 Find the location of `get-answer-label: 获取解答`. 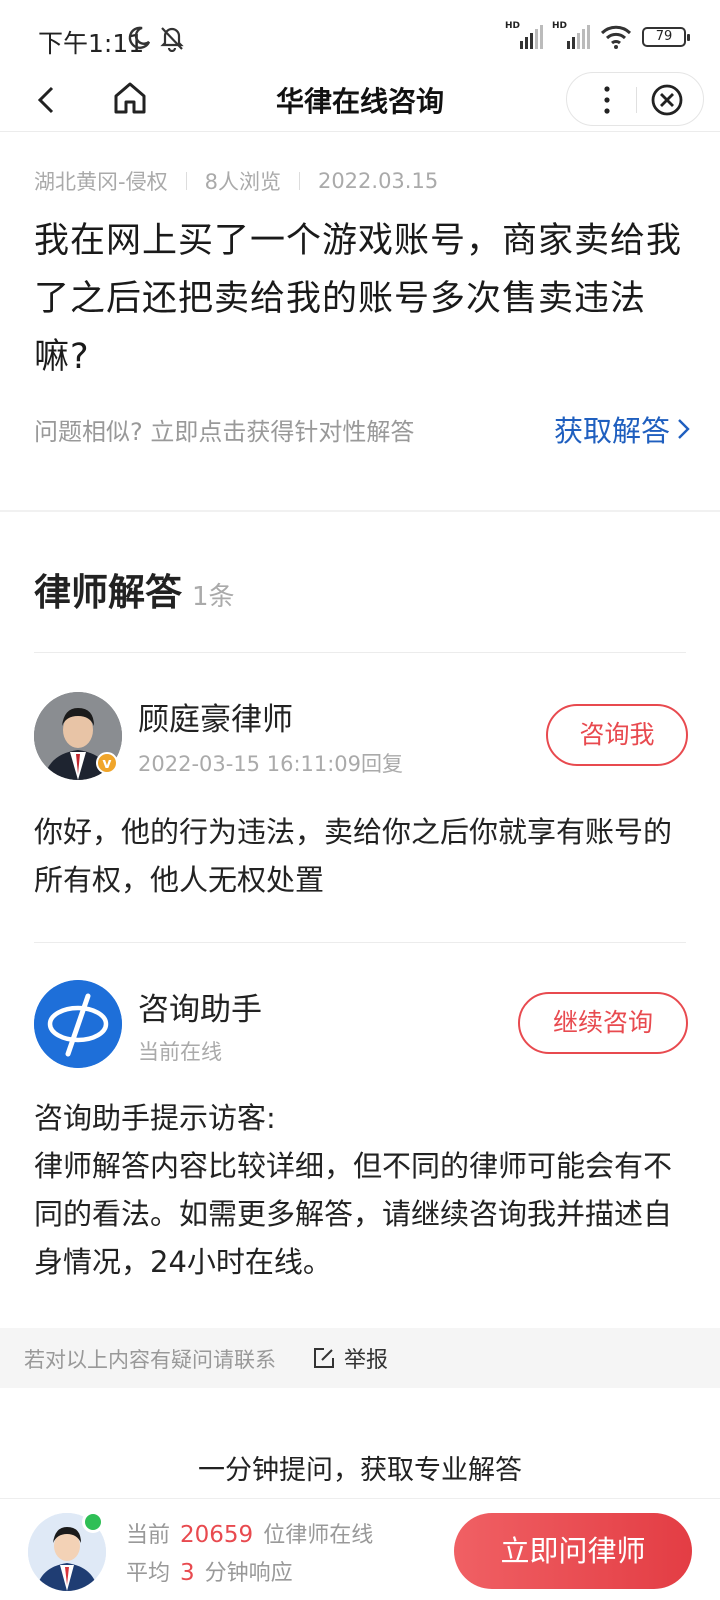

get-answer-label: 获取解答 is located at coordinates (611, 431).